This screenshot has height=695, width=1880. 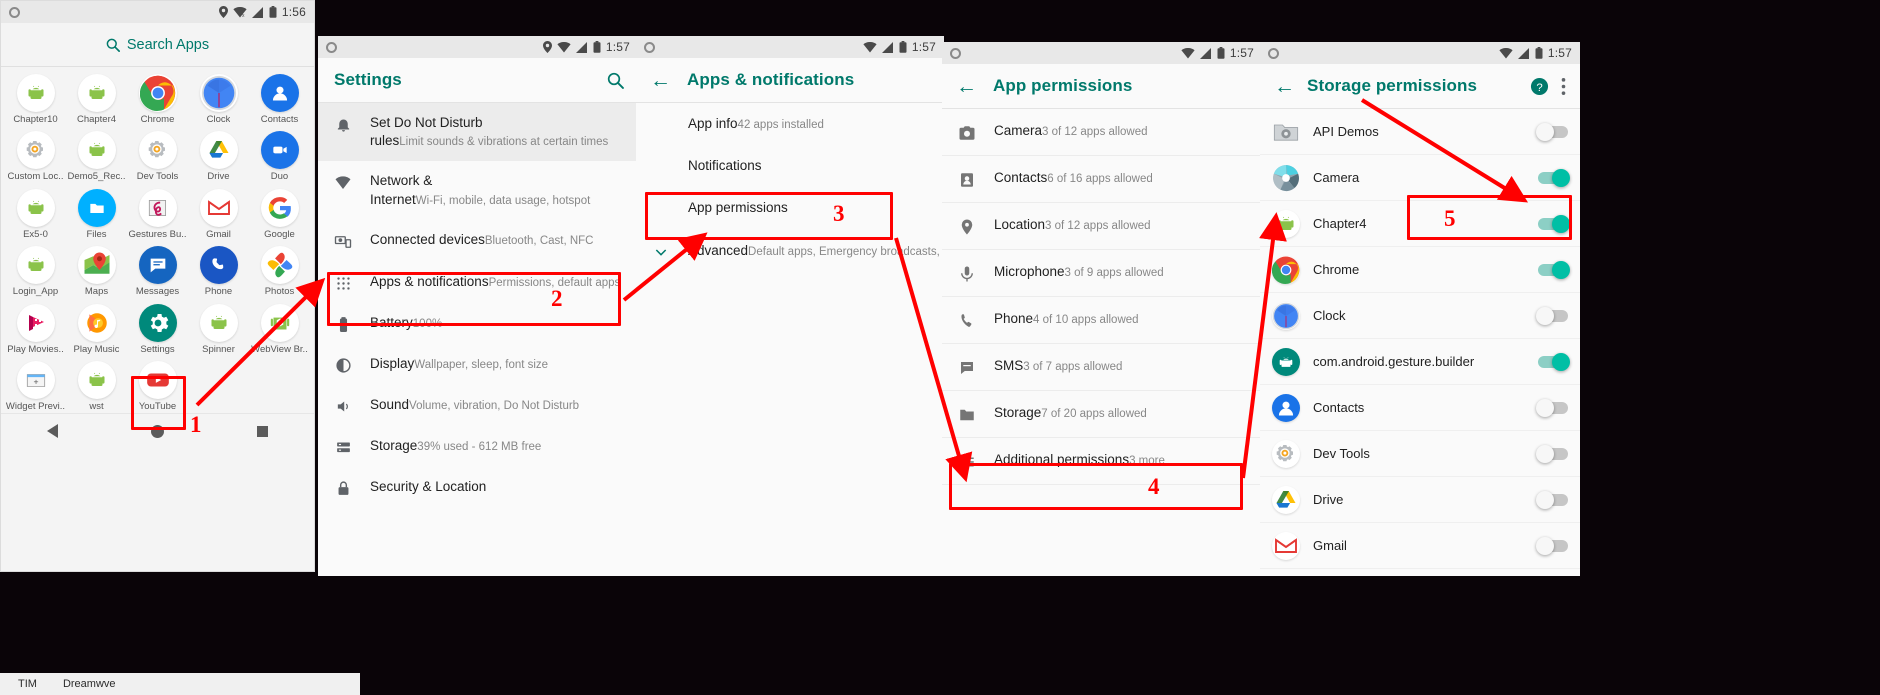 I want to click on google-icon, so click(x=279, y=207).